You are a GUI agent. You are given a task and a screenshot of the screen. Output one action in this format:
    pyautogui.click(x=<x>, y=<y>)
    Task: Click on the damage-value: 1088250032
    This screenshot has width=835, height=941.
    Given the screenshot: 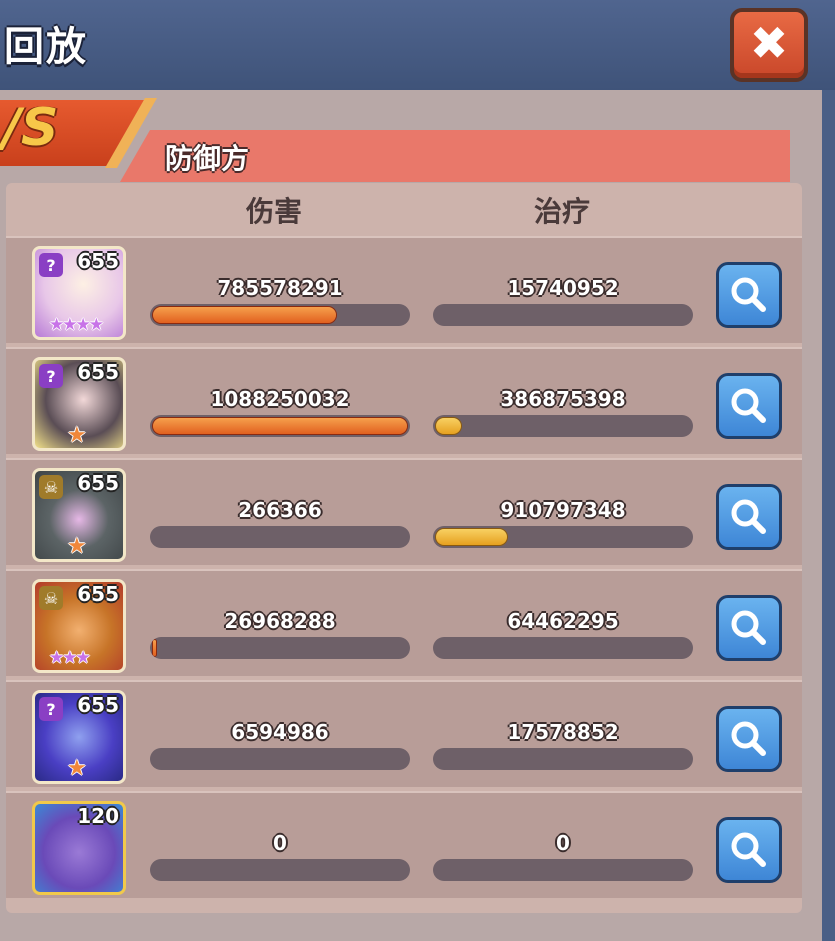 What is the action you would take?
    pyautogui.click(x=280, y=399)
    